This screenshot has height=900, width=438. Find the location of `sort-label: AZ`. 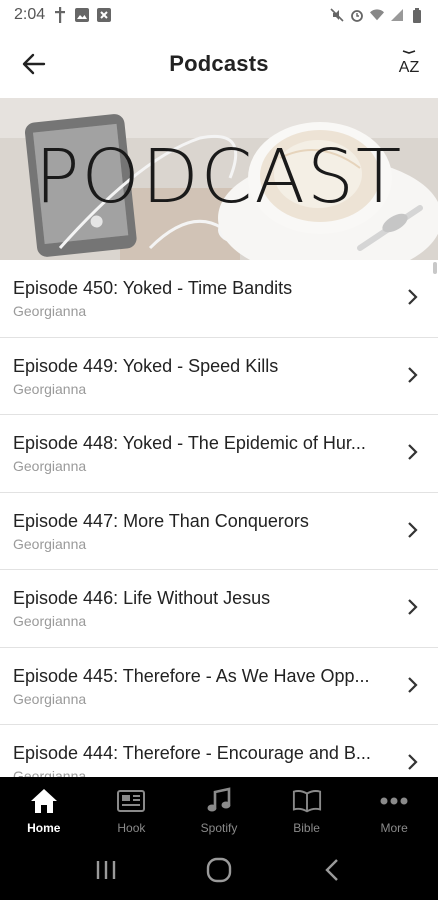

sort-label: AZ is located at coordinates (409, 67).